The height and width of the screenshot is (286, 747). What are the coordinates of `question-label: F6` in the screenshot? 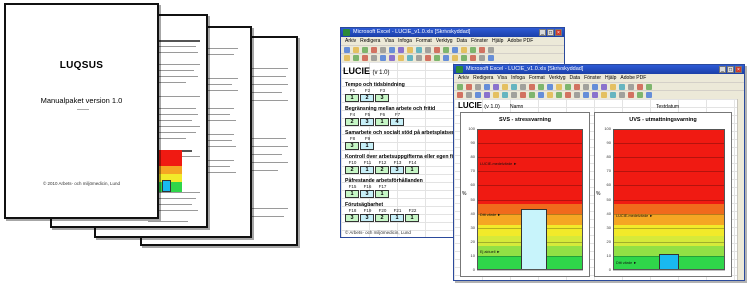 It's located at (382, 114).